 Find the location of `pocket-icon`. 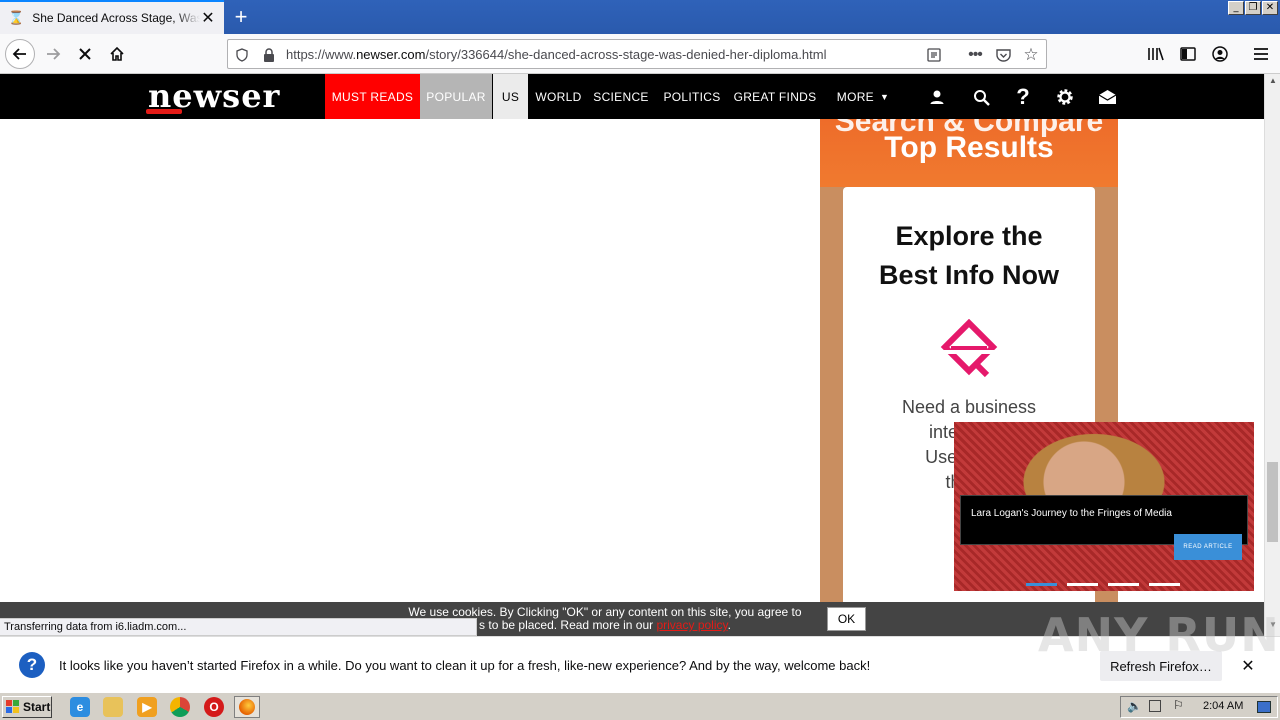

pocket-icon is located at coordinates (1003, 55).